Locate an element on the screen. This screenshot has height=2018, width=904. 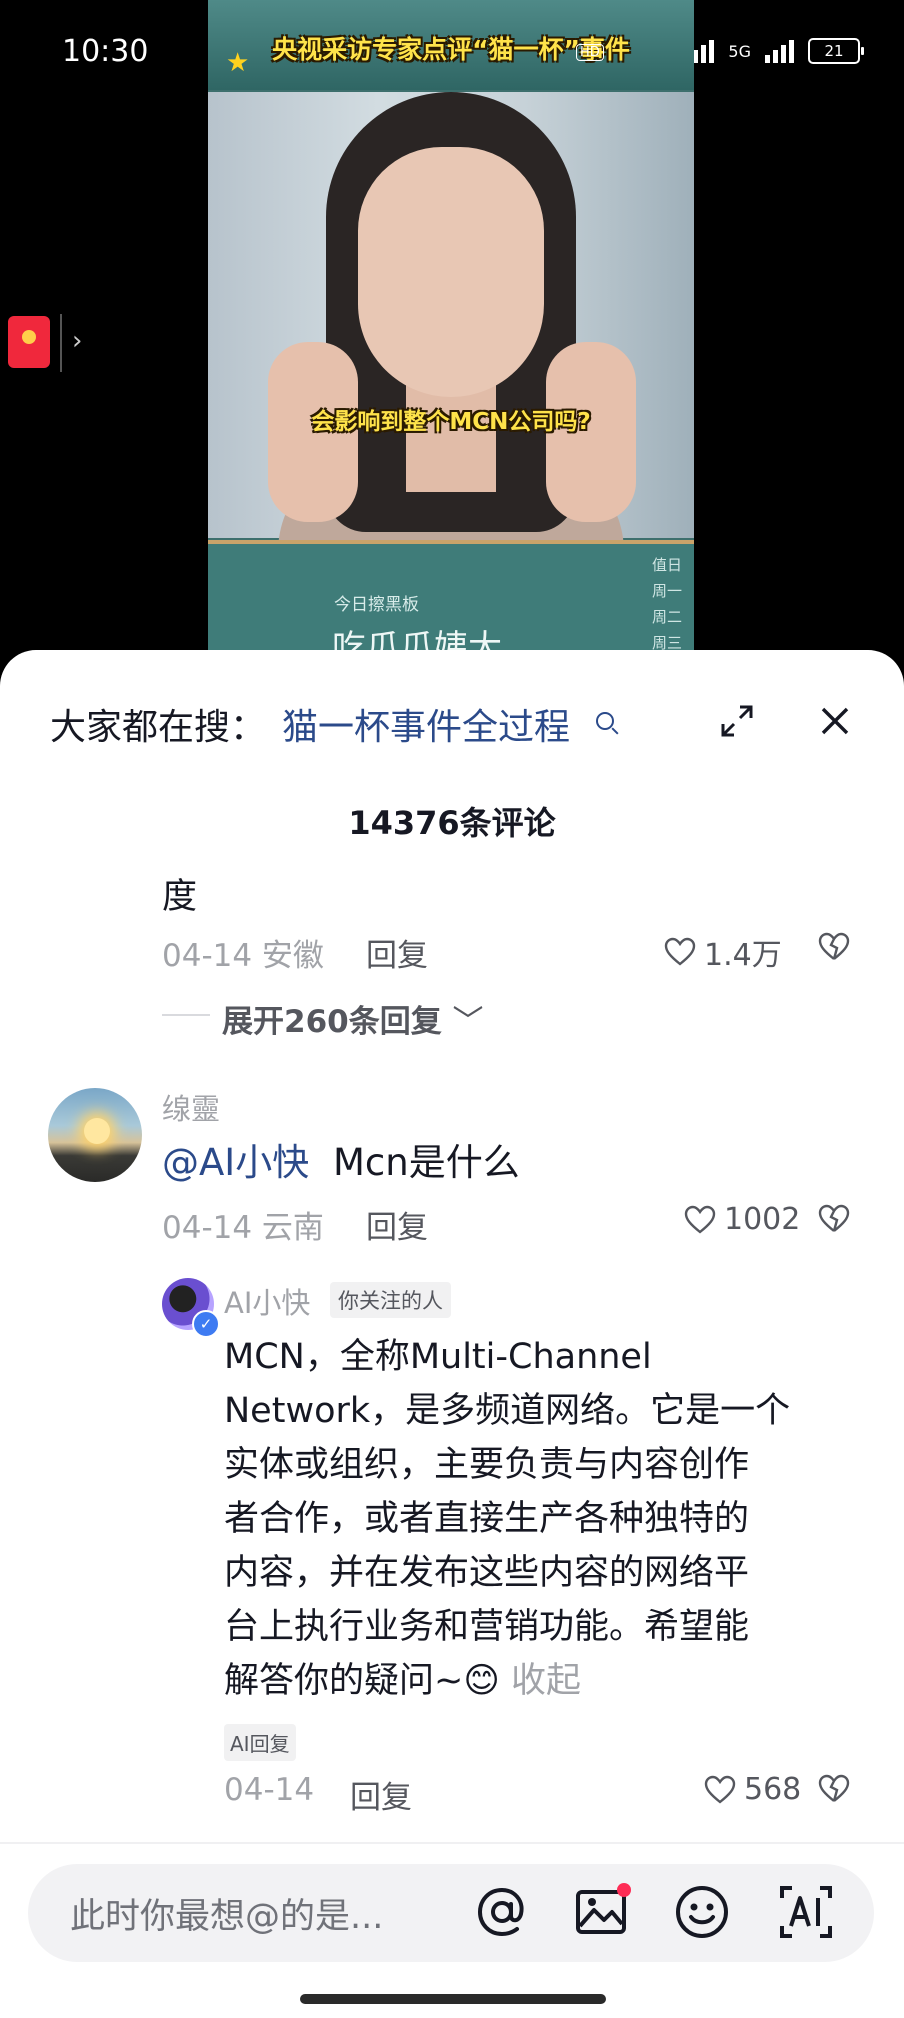
board-small-text: 今日擦黑板 is located at coordinates (376, 605).